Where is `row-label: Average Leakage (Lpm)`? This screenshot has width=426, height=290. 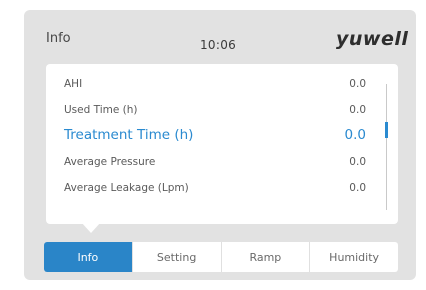
row-label: Average Leakage (Lpm) is located at coordinates (126, 188).